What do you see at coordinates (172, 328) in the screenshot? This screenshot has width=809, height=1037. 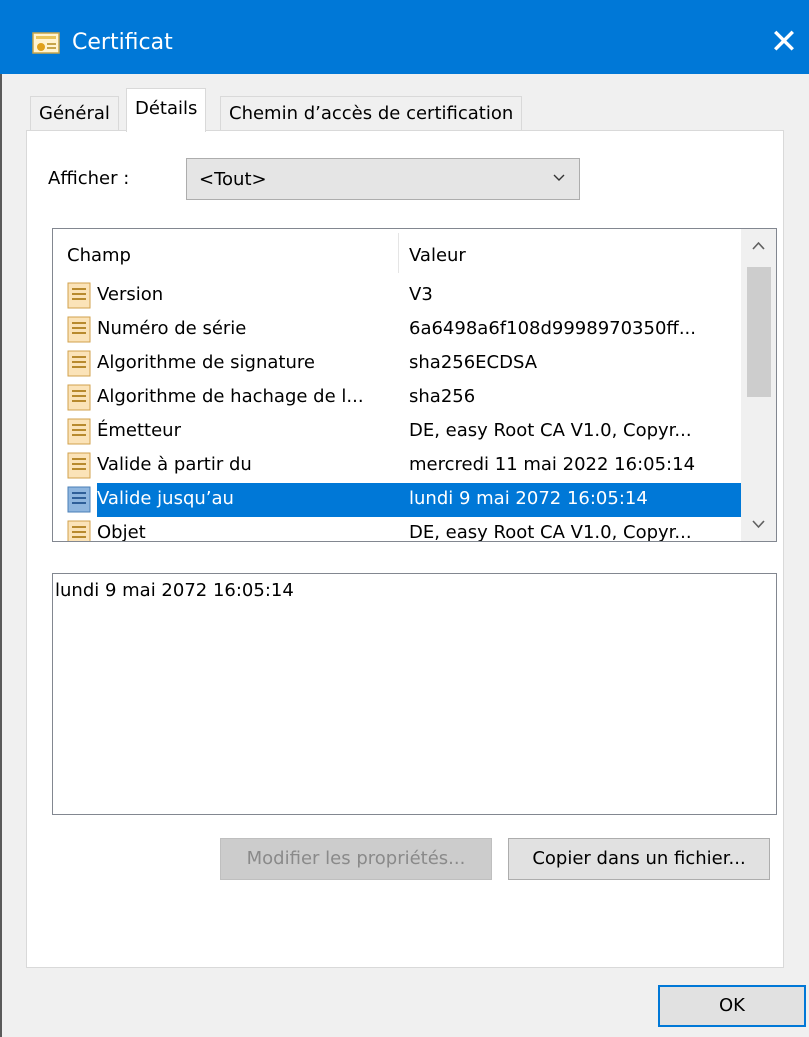 I see `field-name: Numéro de série` at bounding box center [172, 328].